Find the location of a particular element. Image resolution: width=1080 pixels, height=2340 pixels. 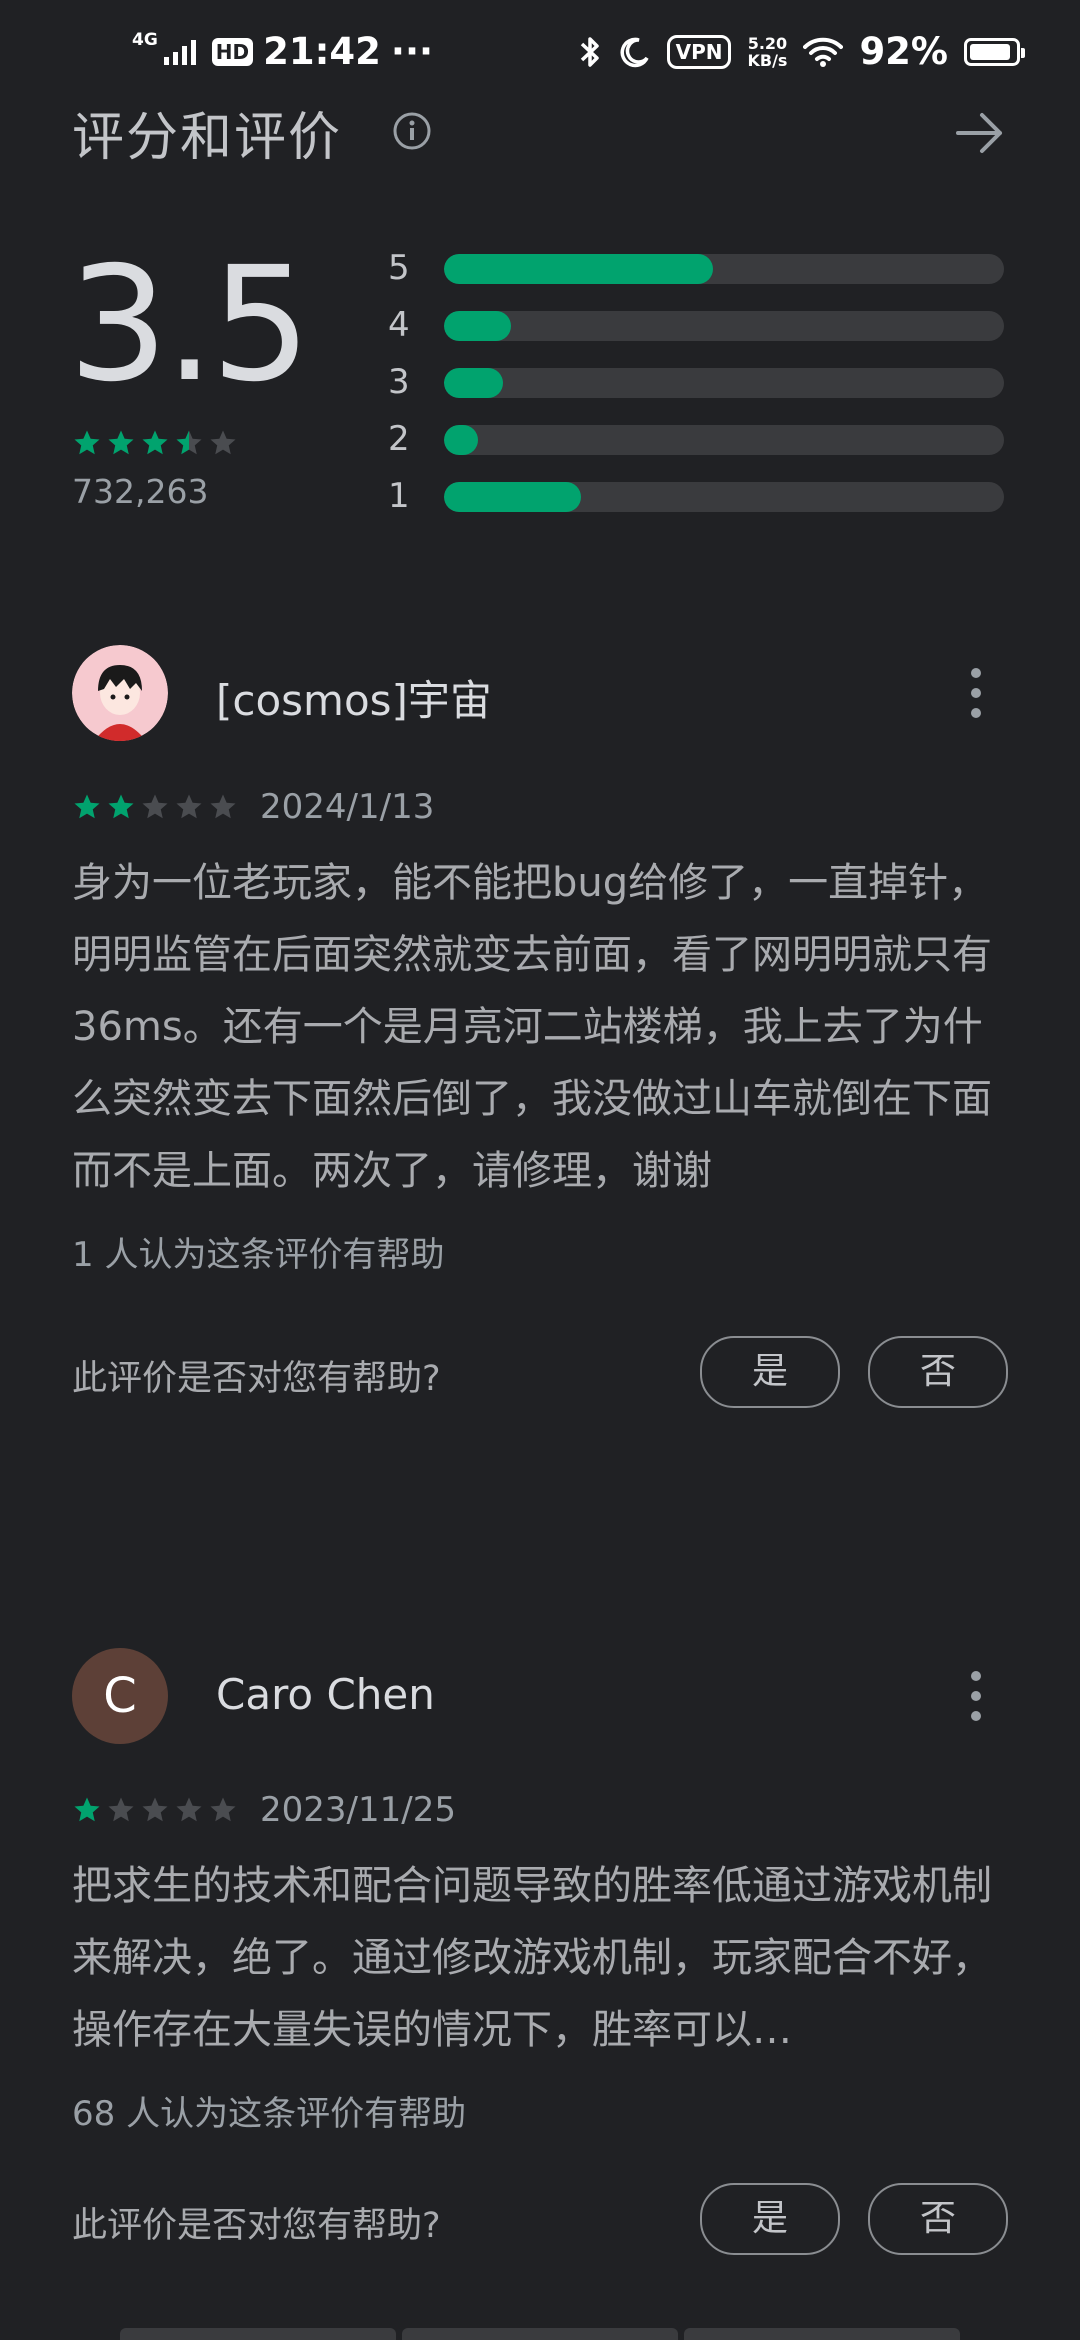

page-title: 评分和评价 is located at coordinates (207, 138).